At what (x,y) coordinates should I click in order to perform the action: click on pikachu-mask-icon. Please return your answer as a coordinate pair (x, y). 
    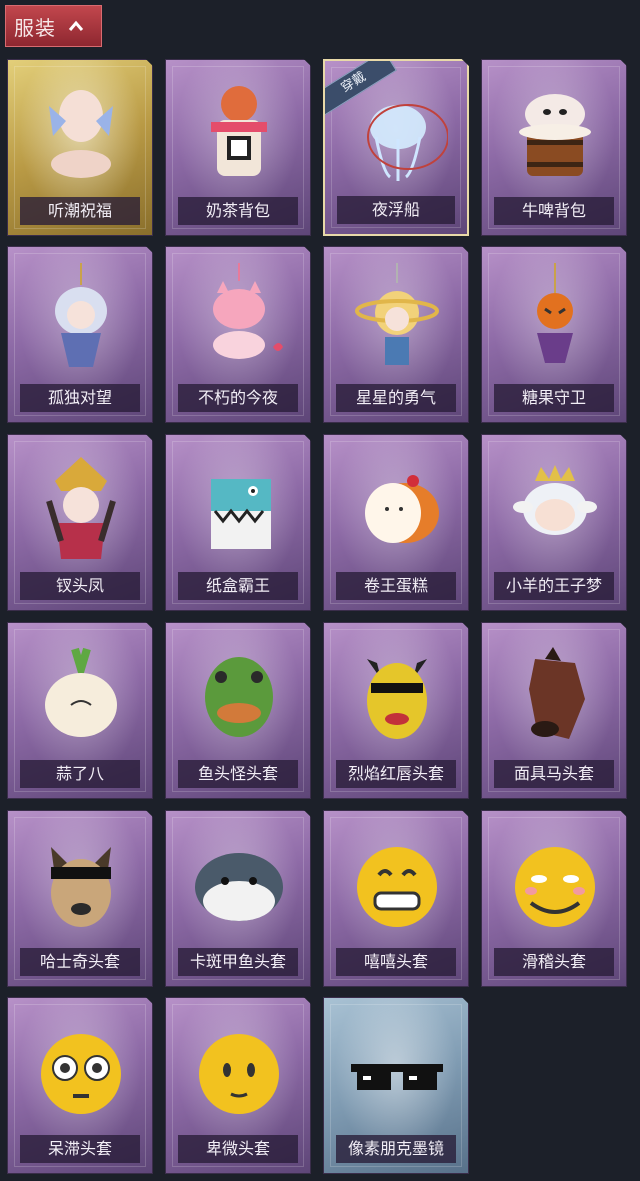
    Looking at the image, I should click on (397, 699).